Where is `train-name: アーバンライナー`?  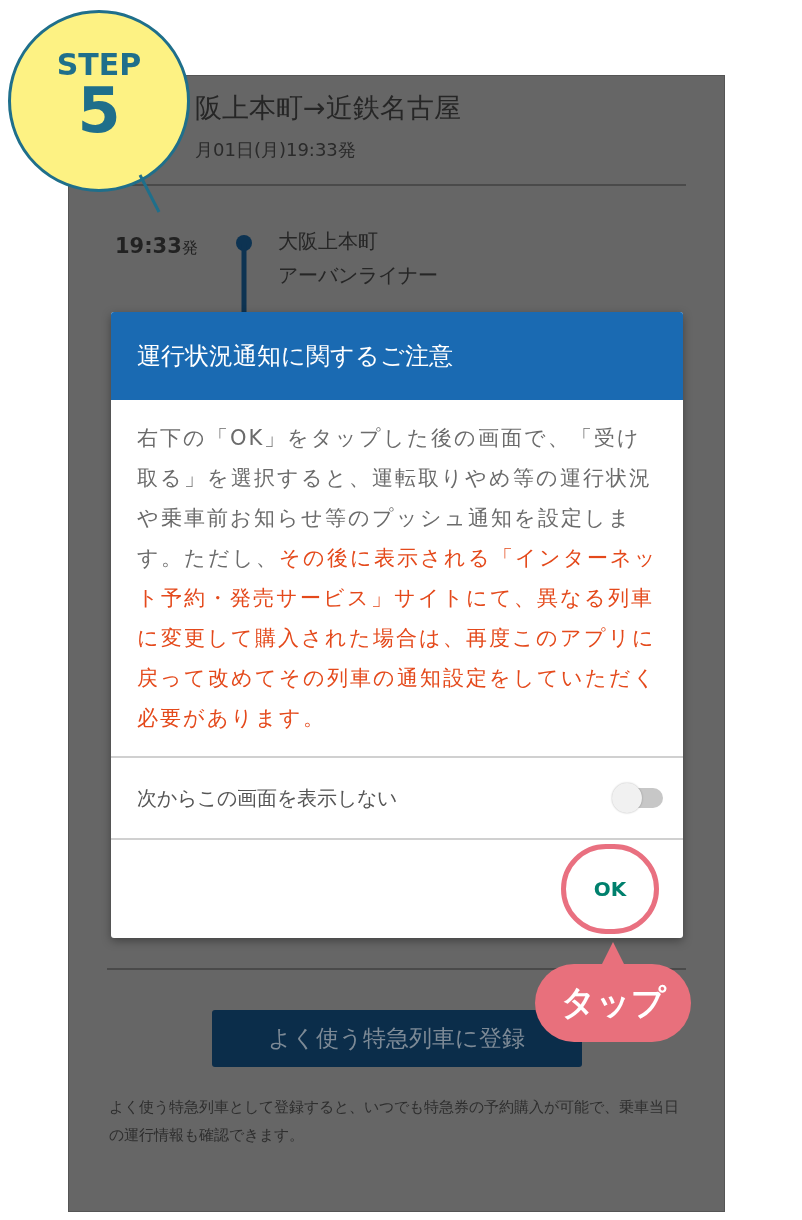 train-name: アーバンライナー is located at coordinates (358, 275).